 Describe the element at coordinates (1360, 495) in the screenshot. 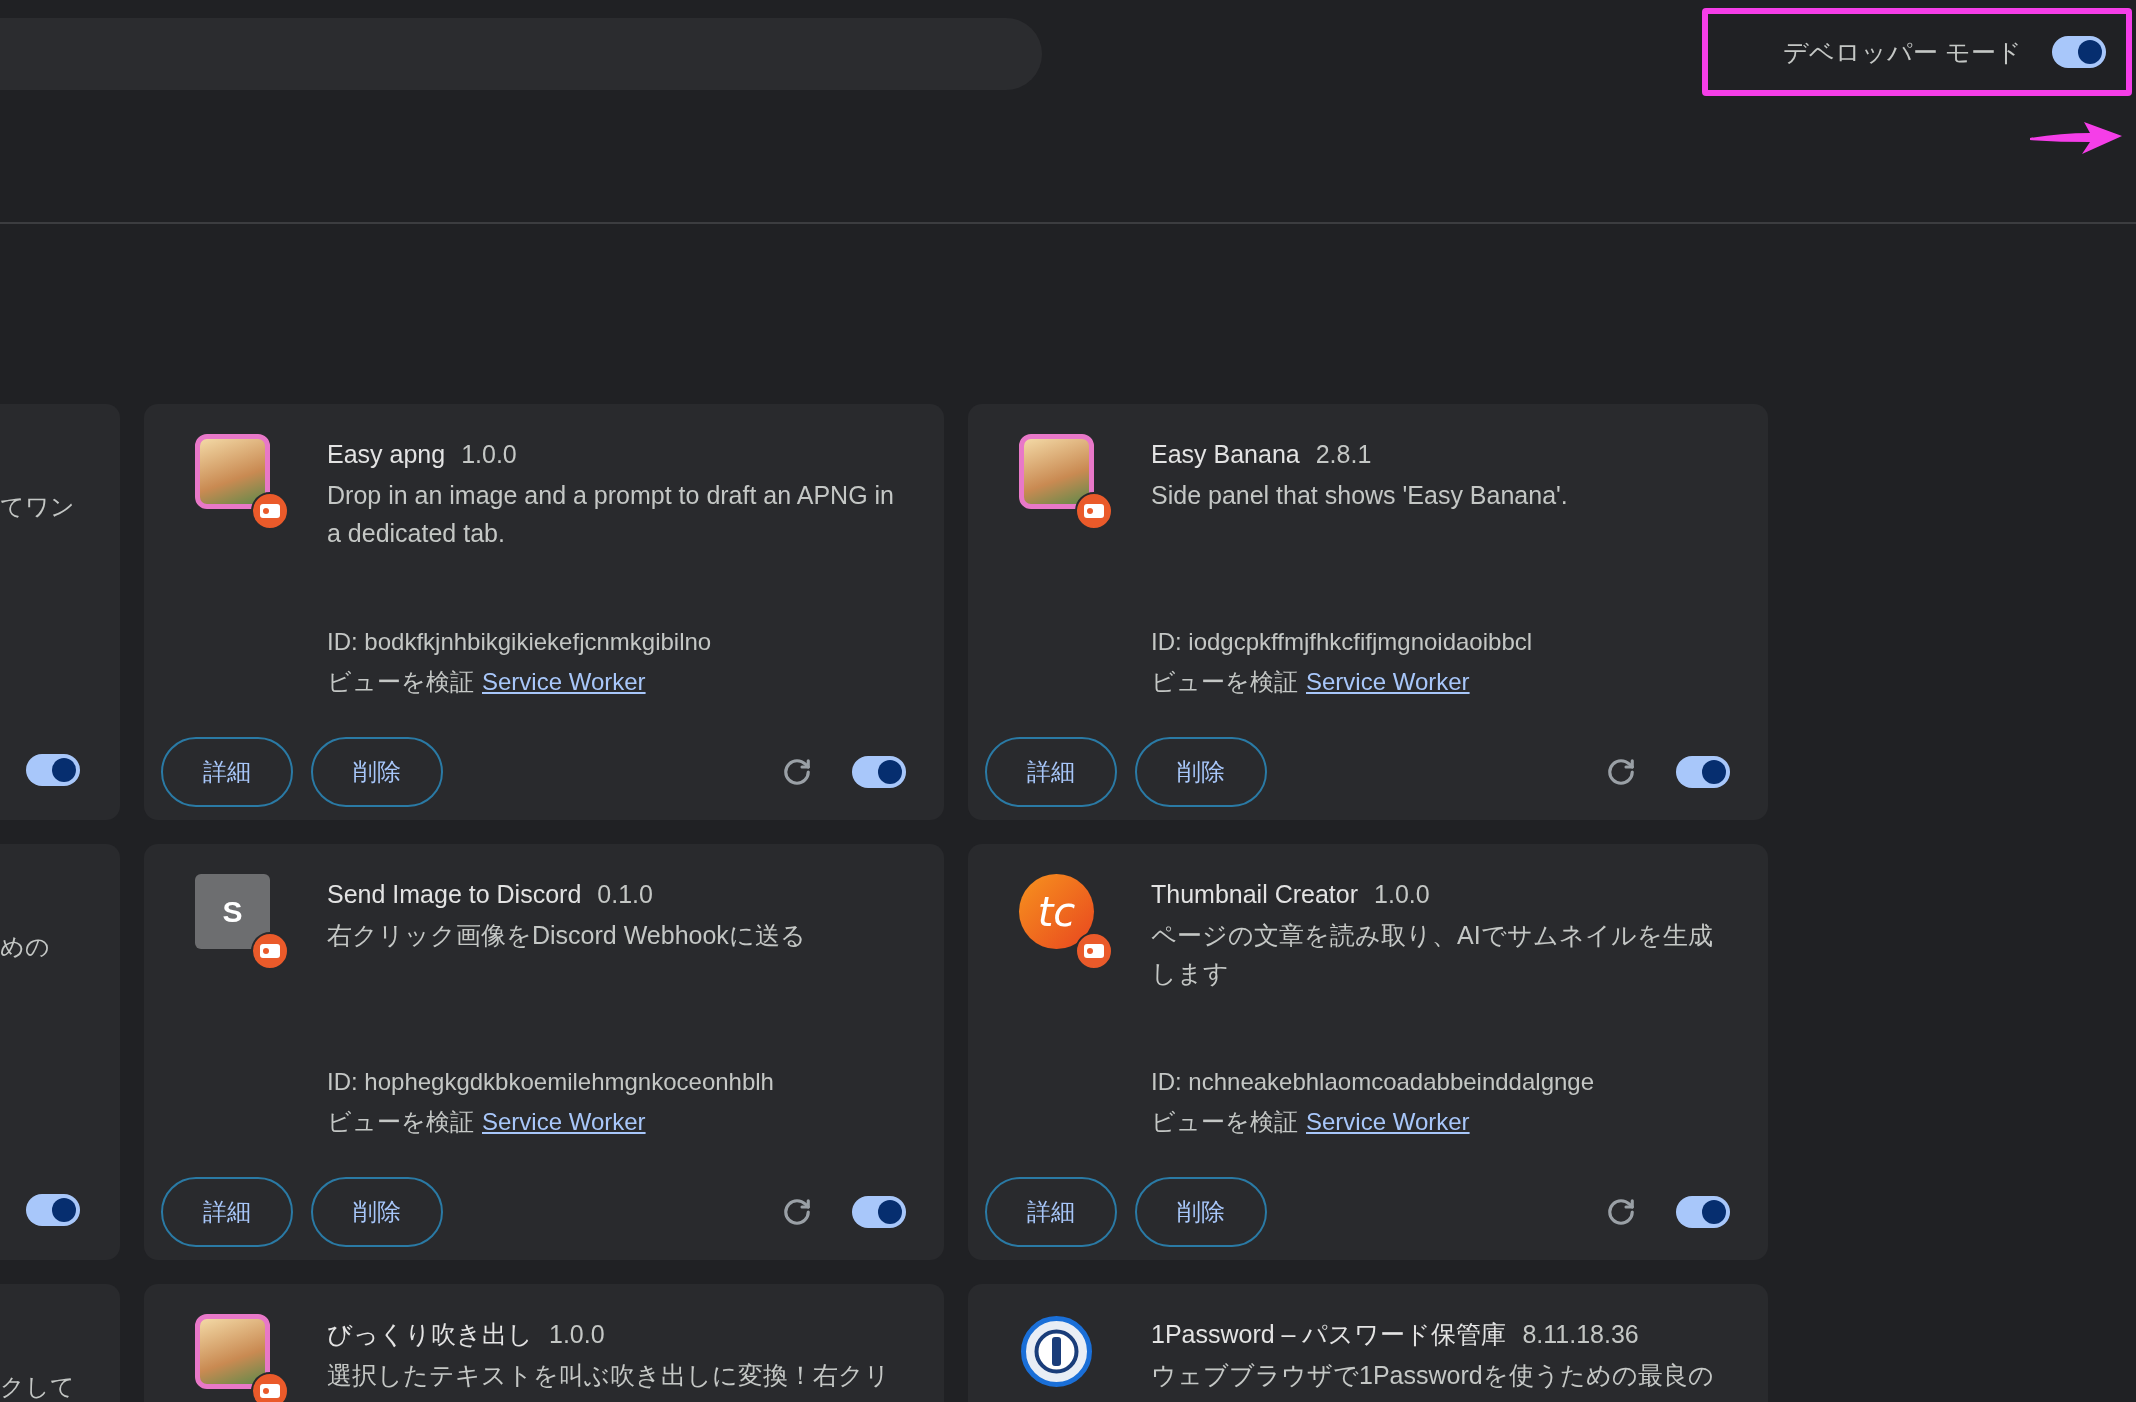

I see `description-text: Side panel that shows 'Easy Banana'.` at that location.